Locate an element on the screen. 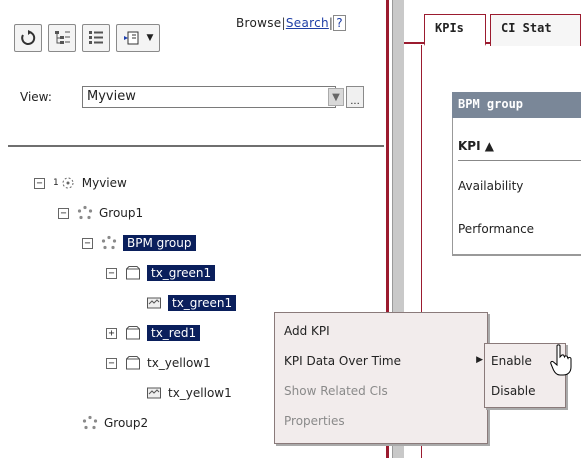 Image resolution: width=581 pixels, height=458 pixels. kpi-row-performance: Performance is located at coordinates (496, 229).